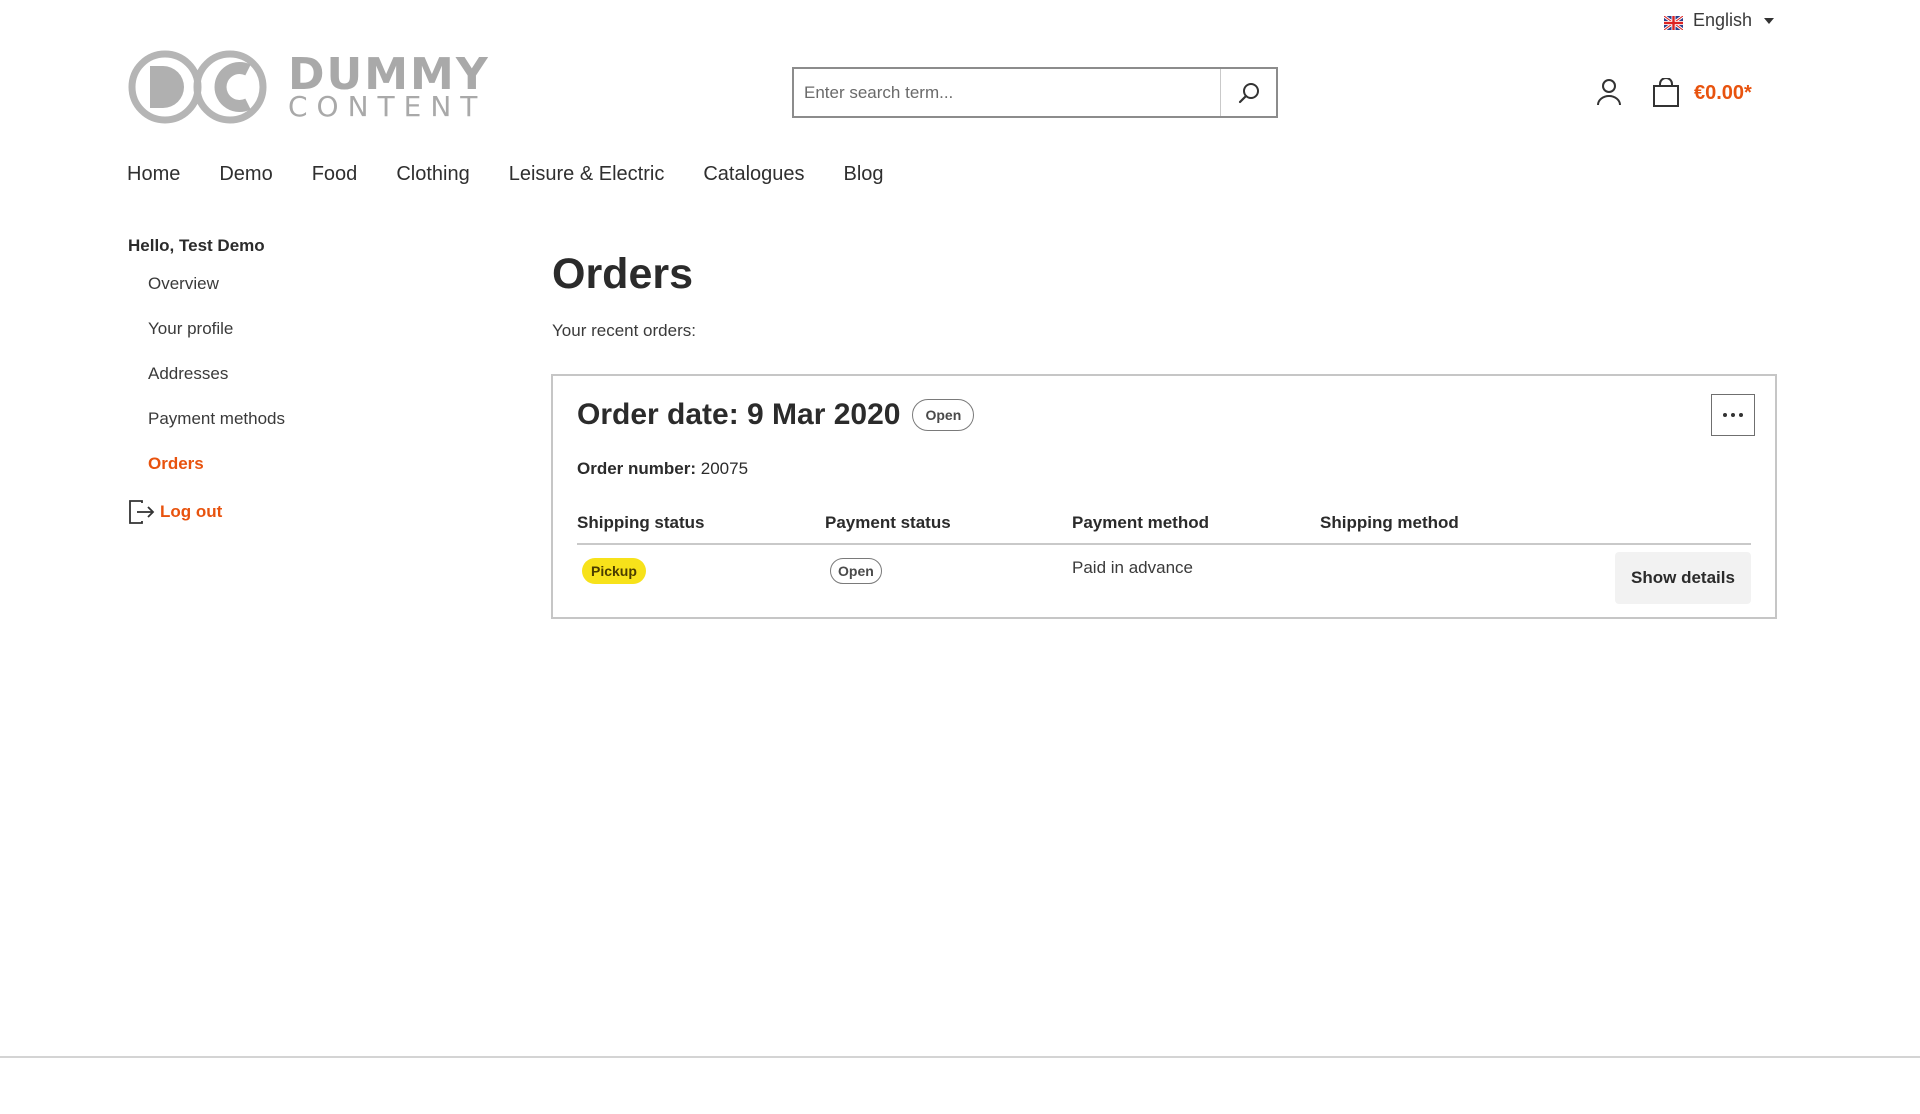  Describe the element at coordinates (153, 174) in the screenshot. I see `nav-item-home: Home` at that location.